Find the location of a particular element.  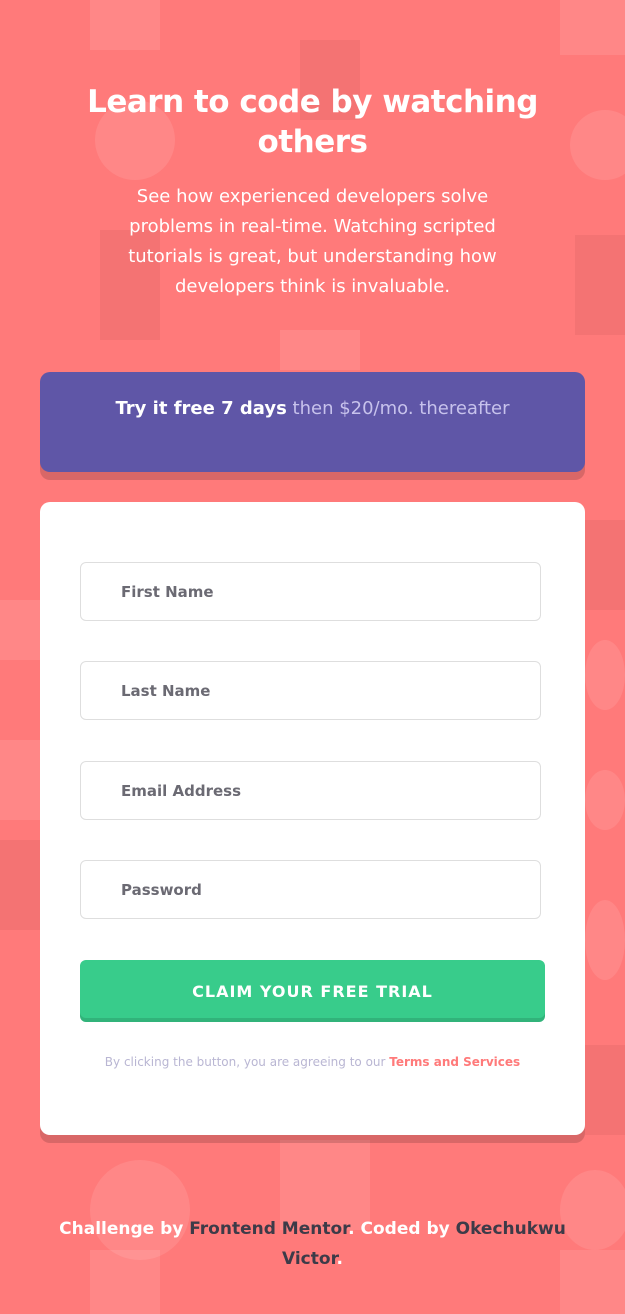

claim-trial-button: CLAIM YOUR FREE TRIAL is located at coordinates (312, 991).